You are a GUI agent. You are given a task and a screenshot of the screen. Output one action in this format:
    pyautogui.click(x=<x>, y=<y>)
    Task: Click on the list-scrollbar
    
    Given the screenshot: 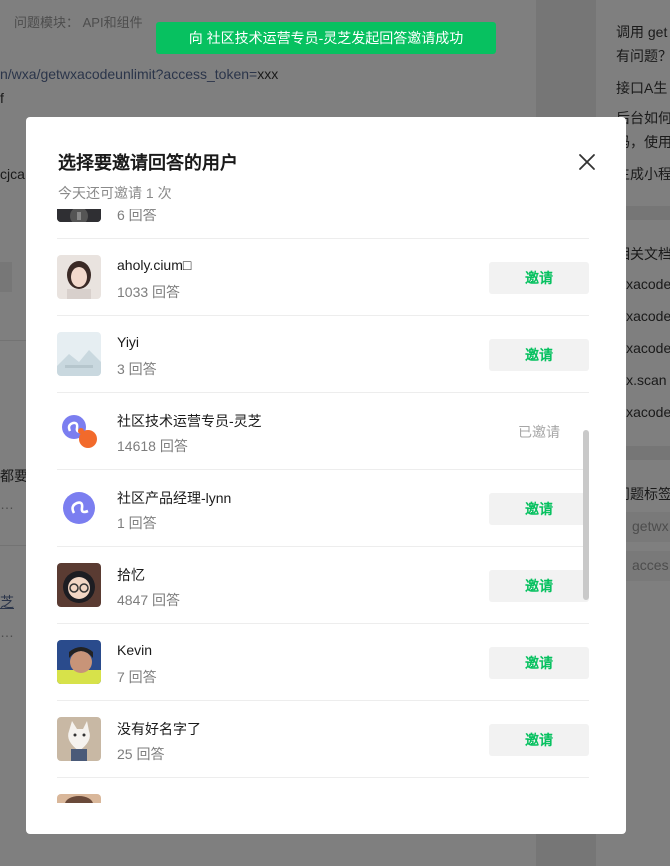 What is the action you would take?
    pyautogui.click(x=586, y=515)
    